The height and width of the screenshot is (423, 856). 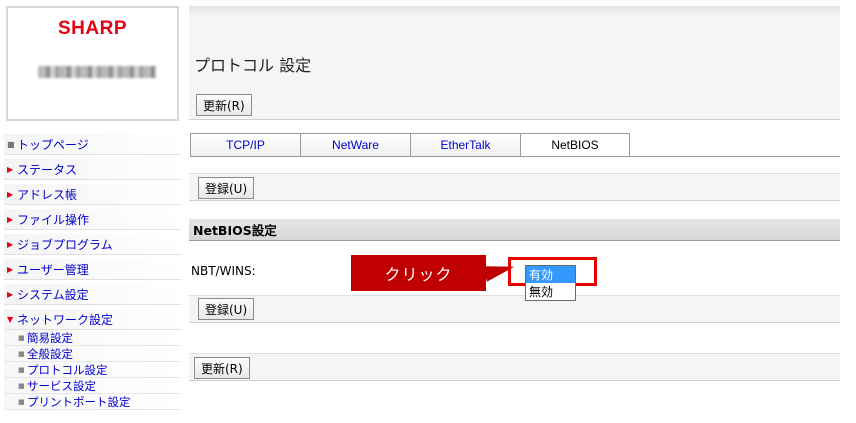 I want to click on nbt-wins-dropdown: 有効 無効, so click(x=550, y=283).